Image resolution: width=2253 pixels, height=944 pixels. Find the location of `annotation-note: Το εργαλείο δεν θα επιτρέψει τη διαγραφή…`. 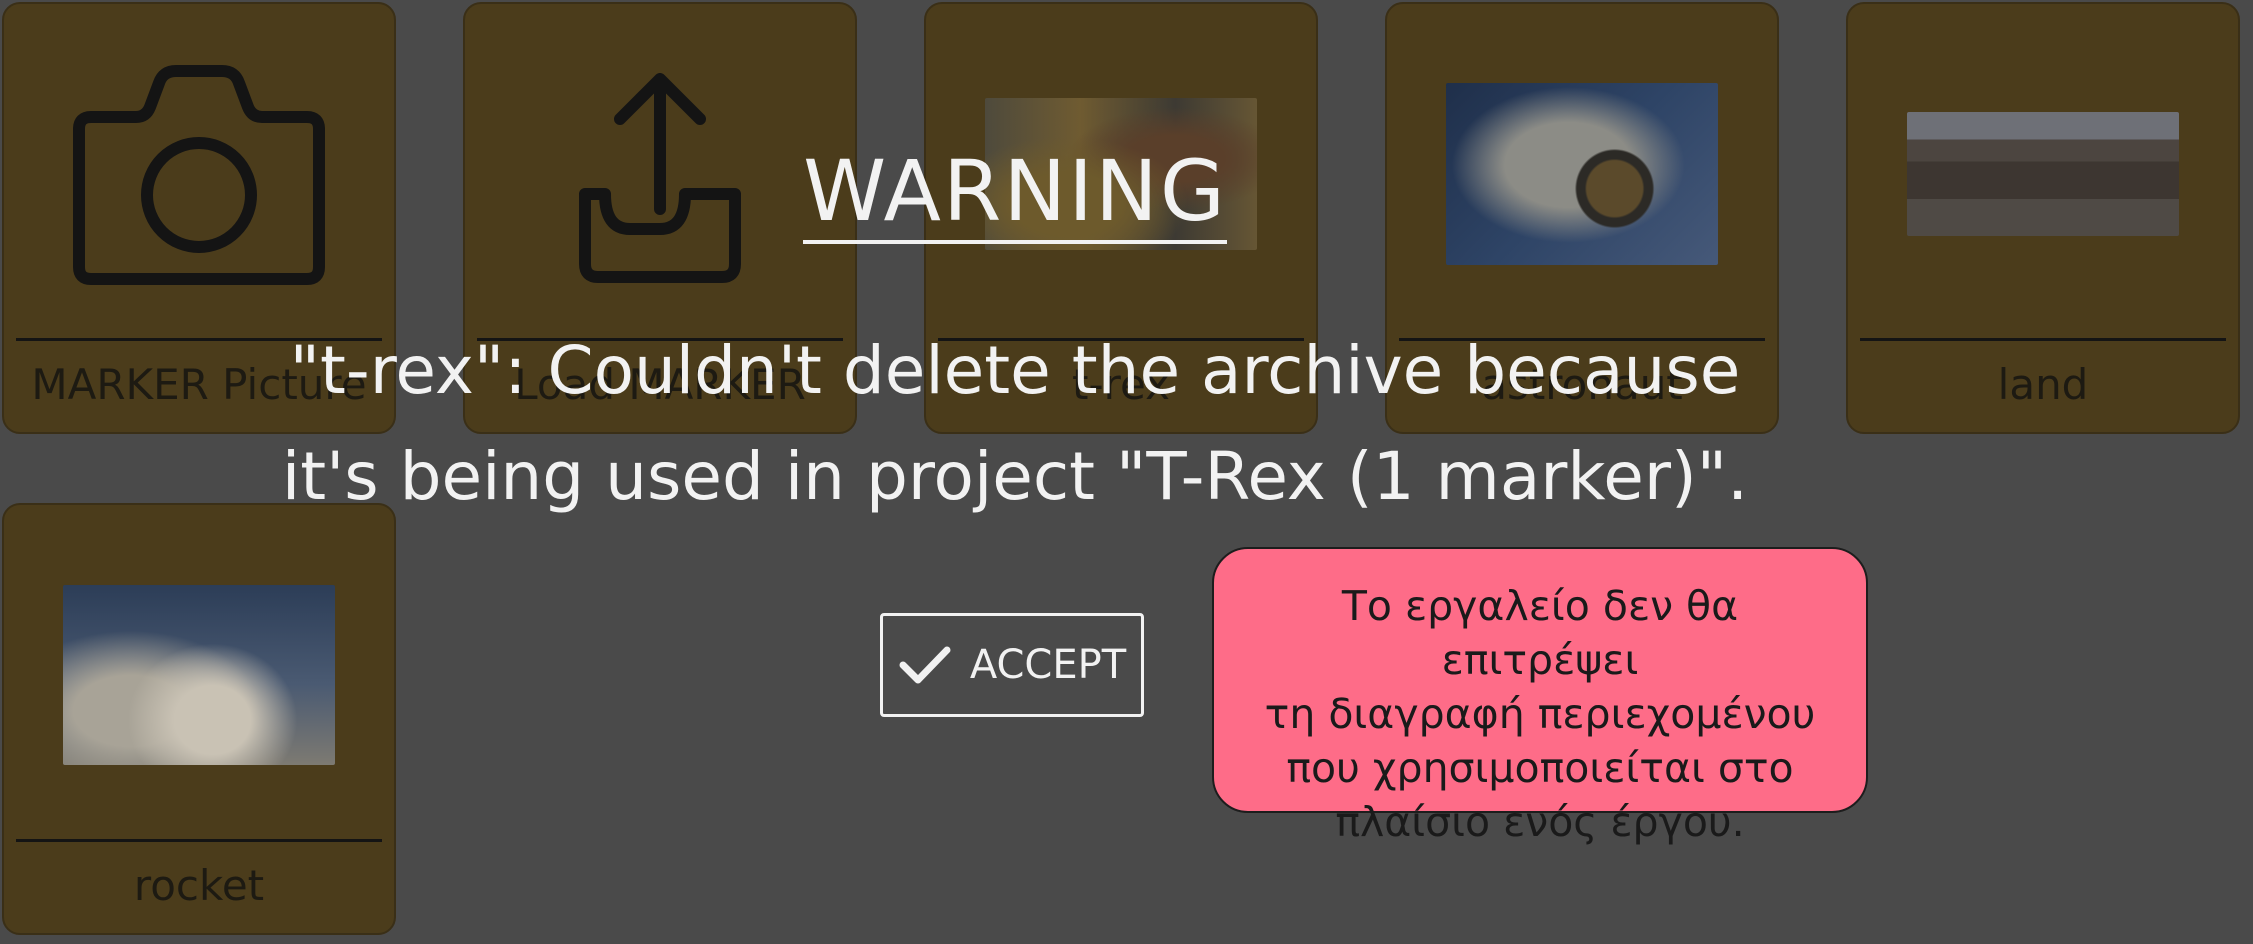

annotation-note: Το εργαλείο δεν θα επιτρέψει τη διαγραφή… is located at coordinates (1540, 696).